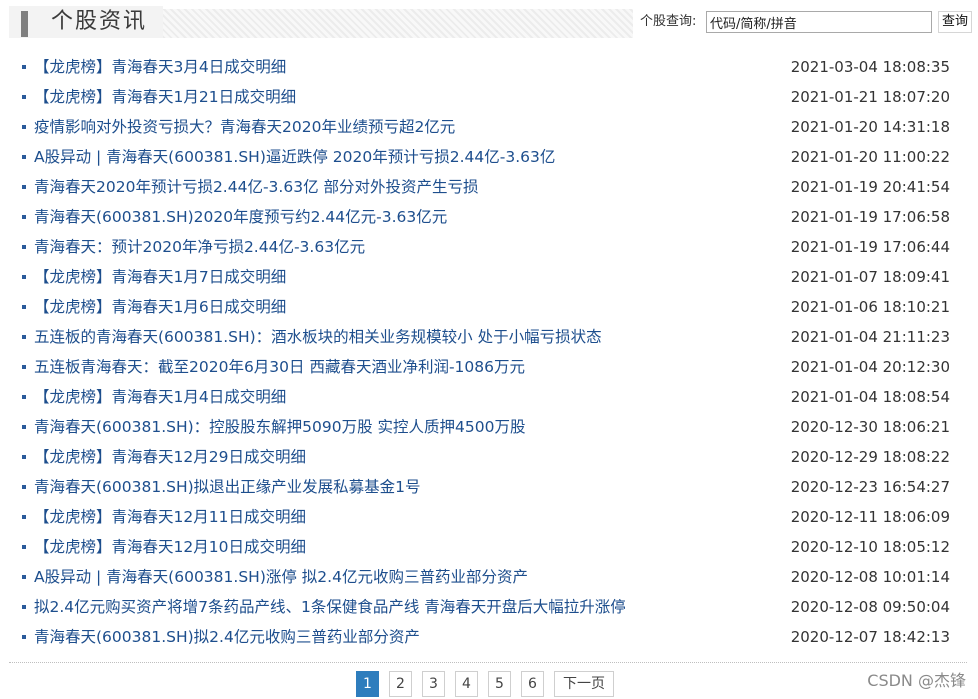  I want to click on news-item: 【龙虎榜】青海春天12月29日成交明细 2020-12-29 18:08:22, so click(489, 457).